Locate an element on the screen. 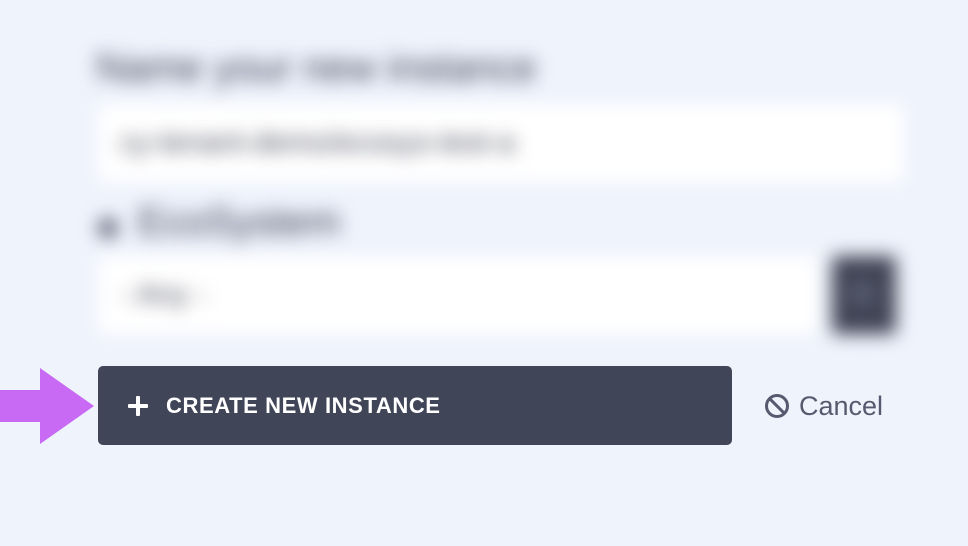 The width and height of the screenshot is (968, 546). ecosystem-select: - Any - is located at coordinates (458, 295).